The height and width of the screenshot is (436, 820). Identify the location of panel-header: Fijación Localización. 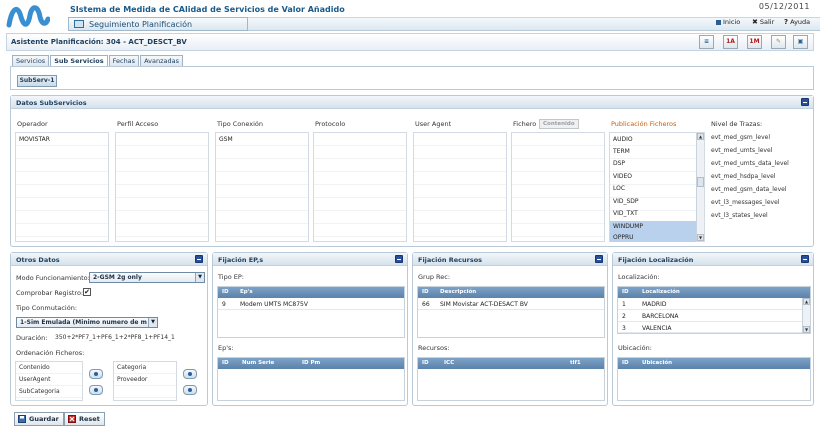
(713, 259).